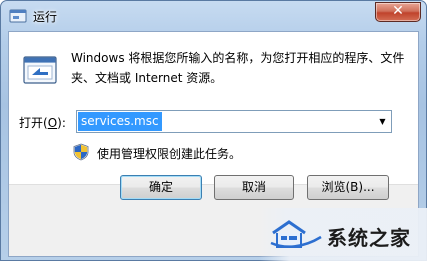 The height and width of the screenshot is (261, 427). Describe the element at coordinates (213, 16) in the screenshot. I see `title-bar: 运行 ✕` at that location.